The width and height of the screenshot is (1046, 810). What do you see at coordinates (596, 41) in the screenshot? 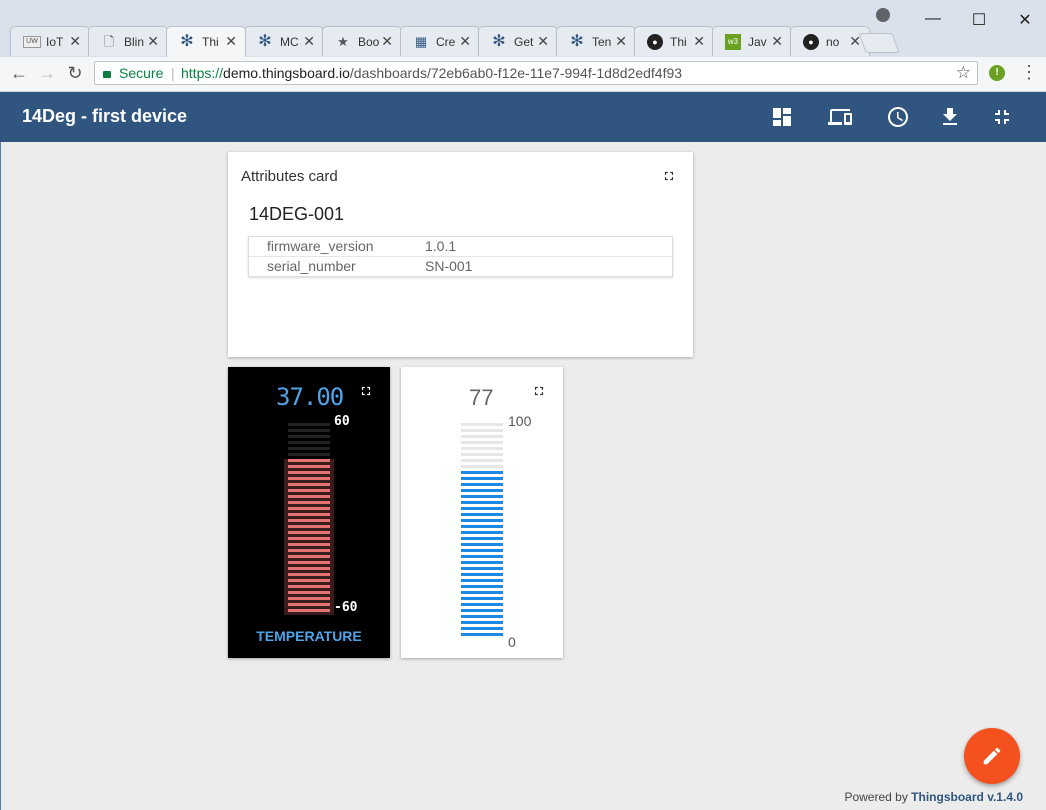
I see `tab-8: ✻ Ten ✕` at bounding box center [596, 41].